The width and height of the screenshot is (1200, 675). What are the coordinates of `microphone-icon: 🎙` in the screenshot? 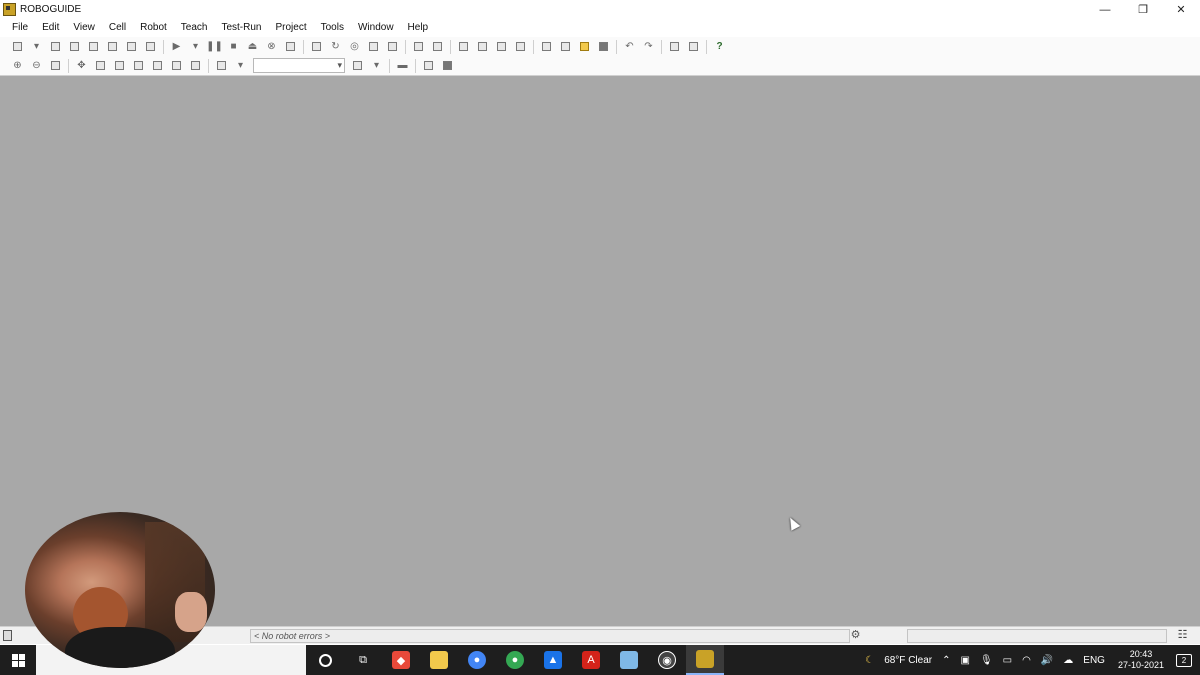 It's located at (986, 660).